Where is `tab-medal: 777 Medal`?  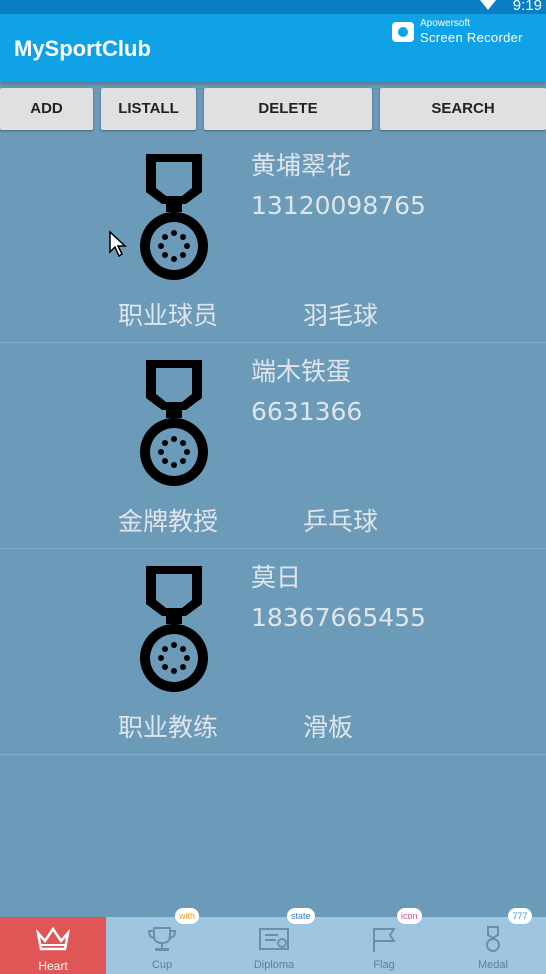 tab-medal: 777 Medal is located at coordinates (493, 941).